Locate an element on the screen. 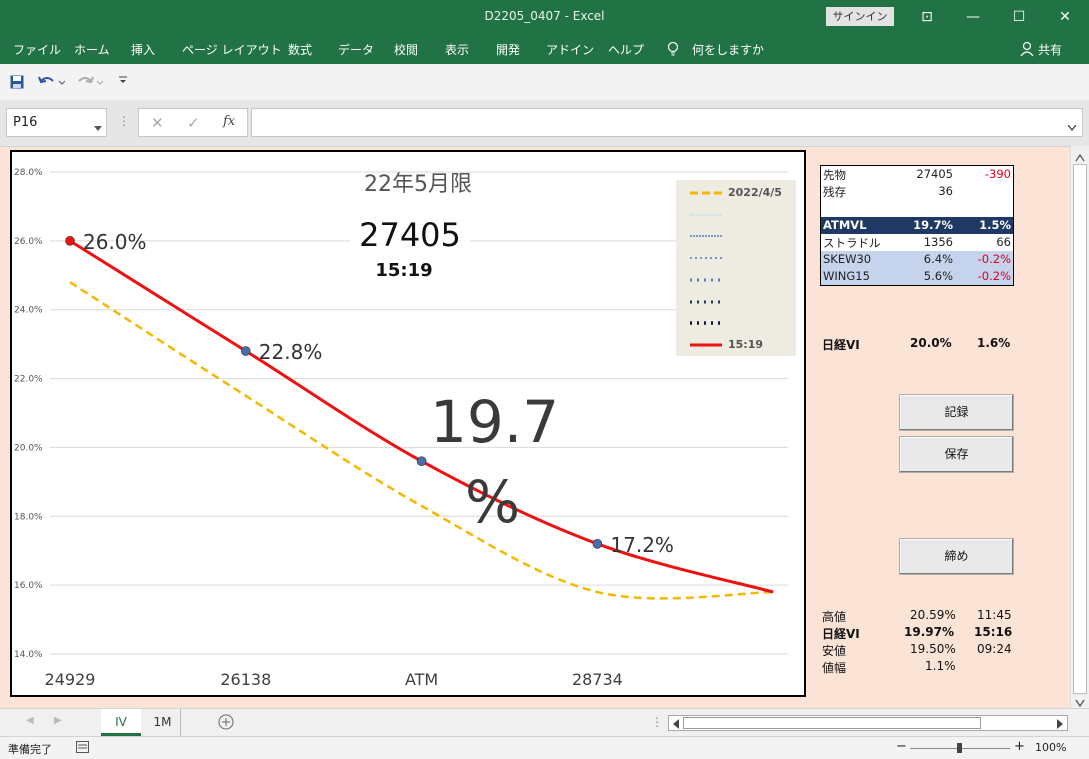 This screenshot has width=1089, height=759. x-tick-label: 26138 is located at coordinates (245, 679).